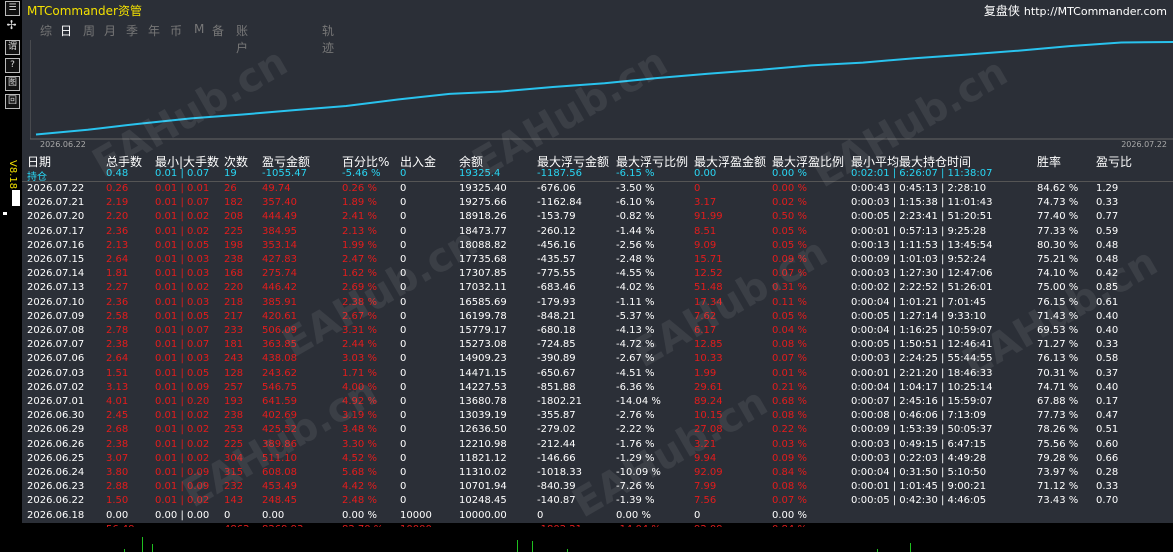 The width and height of the screenshot is (1173, 552). I want to click on tab-backup: 备, so click(218, 30).